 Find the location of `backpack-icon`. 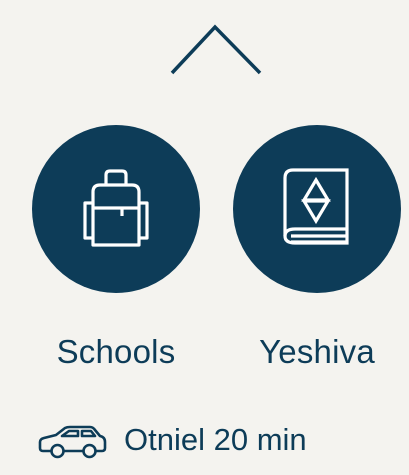

backpack-icon is located at coordinates (116, 208).